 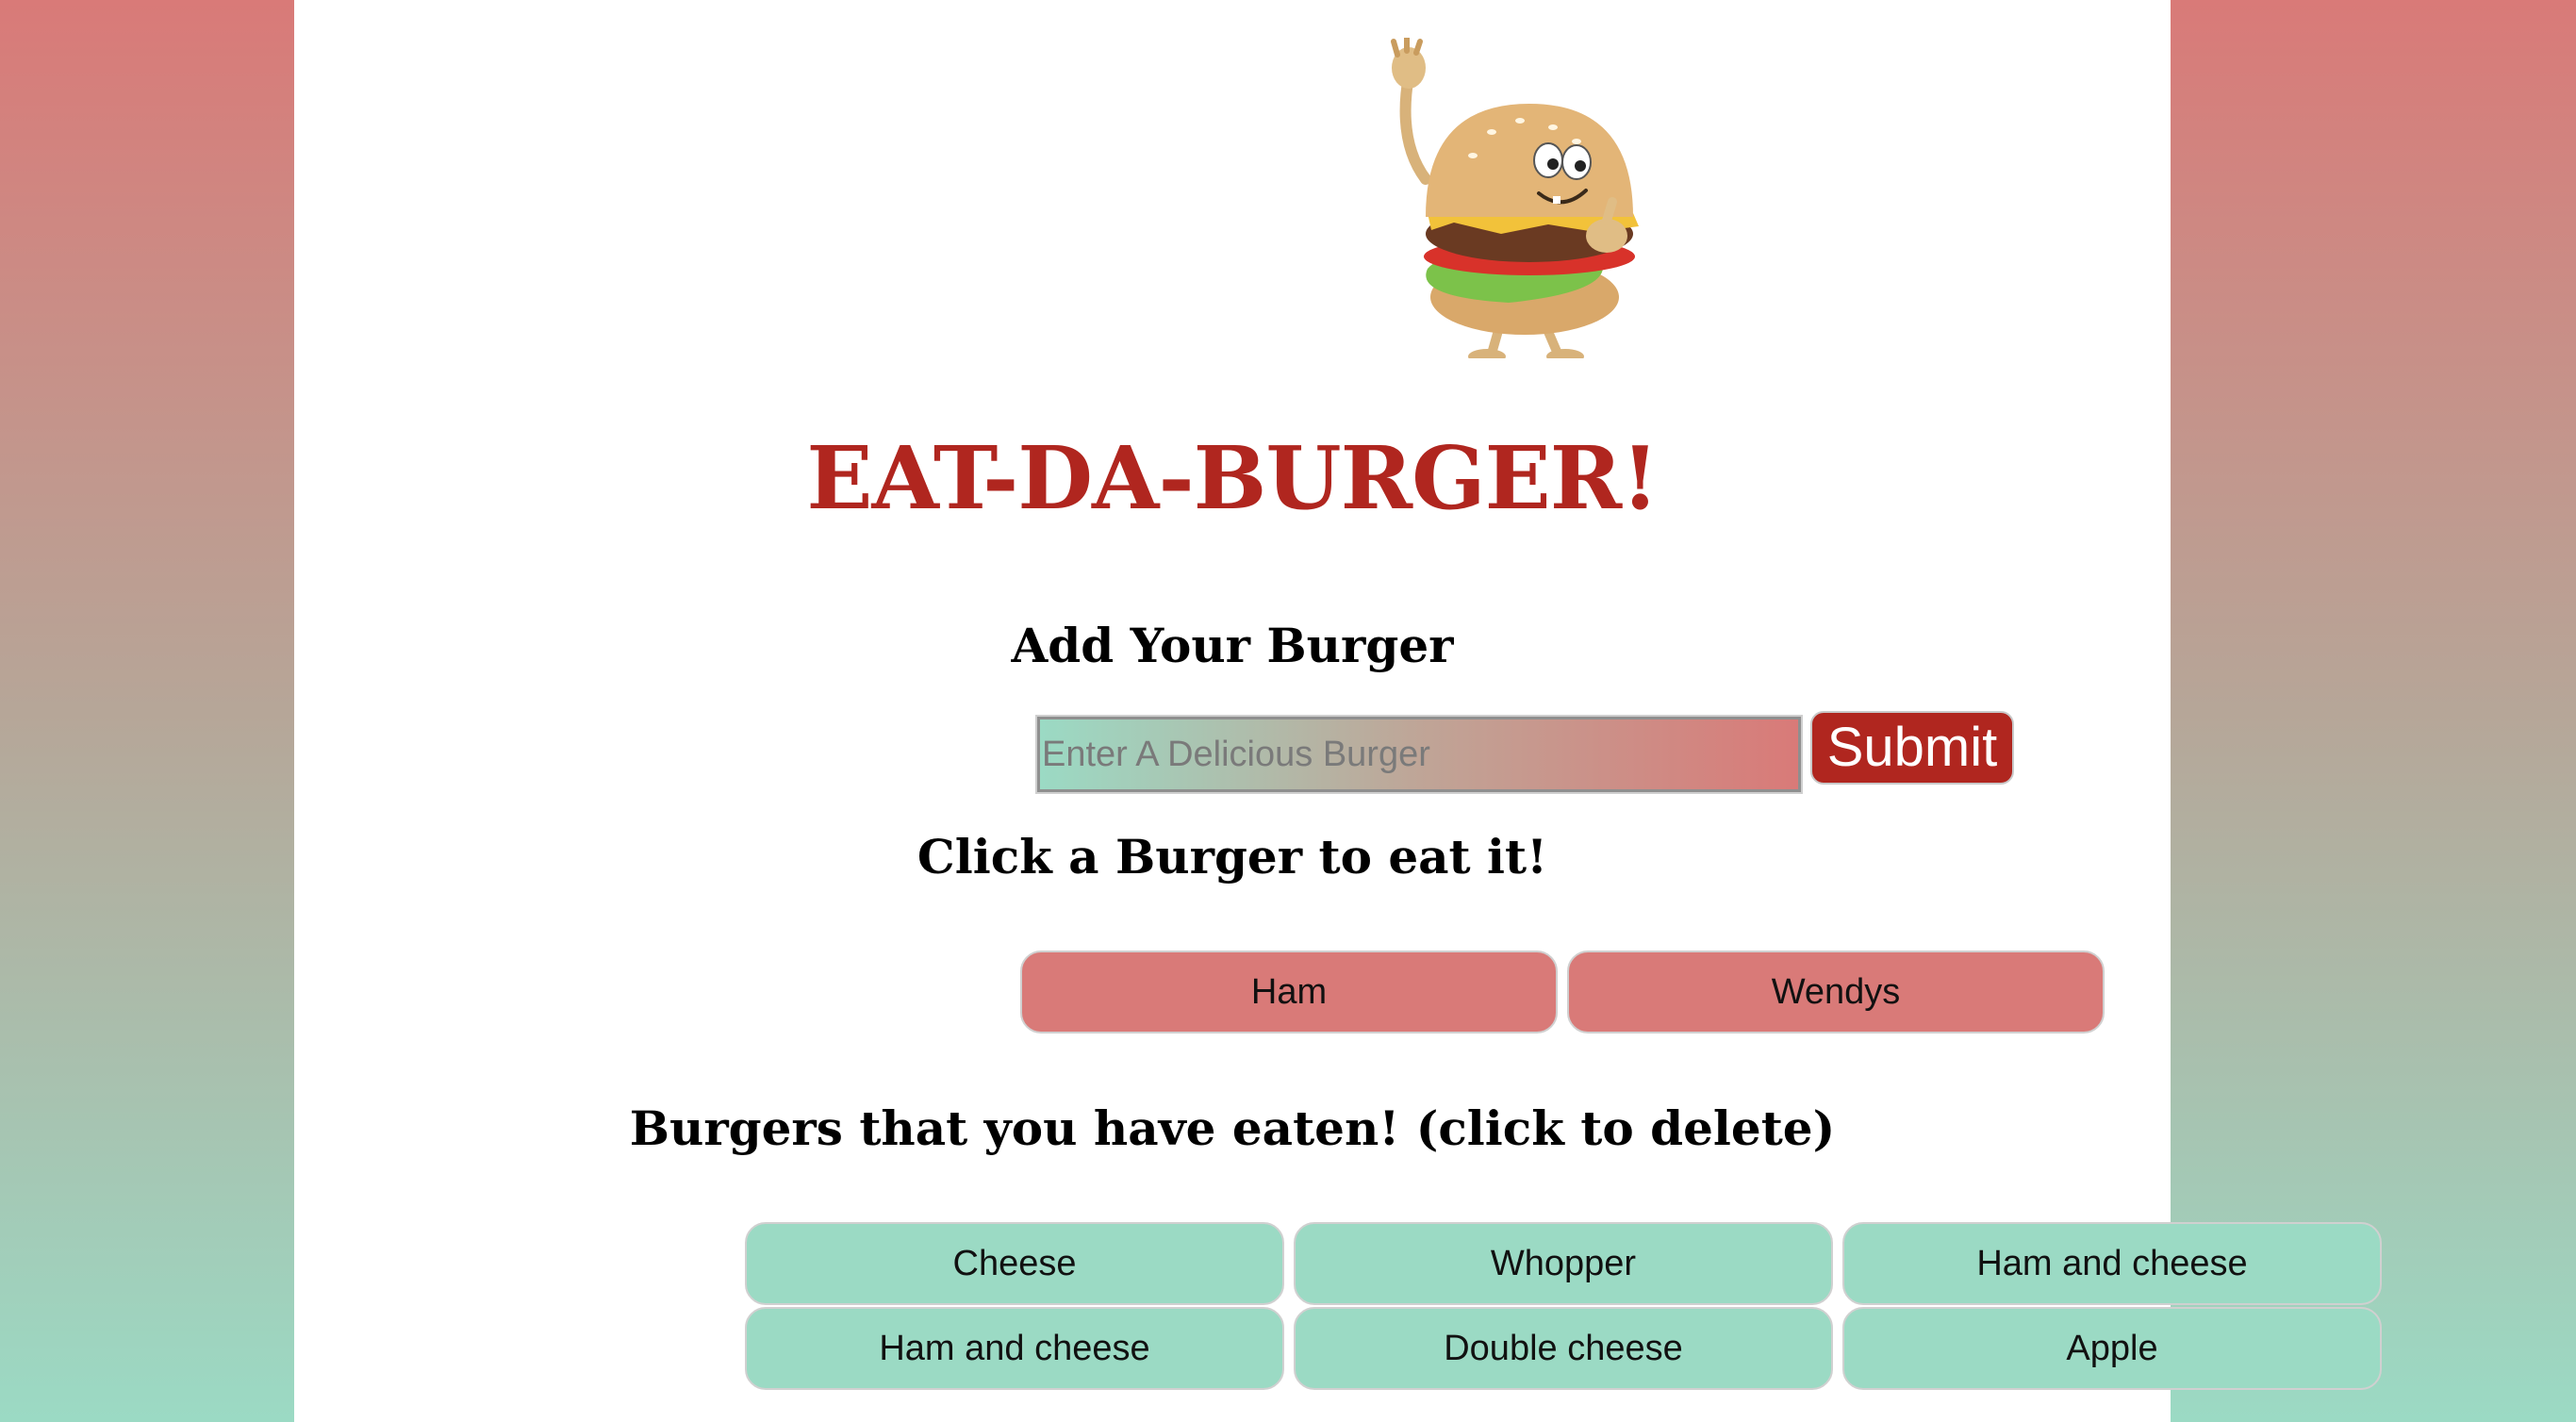 What do you see at coordinates (1515, 198) in the screenshot?
I see `burger-mascot-icon` at bounding box center [1515, 198].